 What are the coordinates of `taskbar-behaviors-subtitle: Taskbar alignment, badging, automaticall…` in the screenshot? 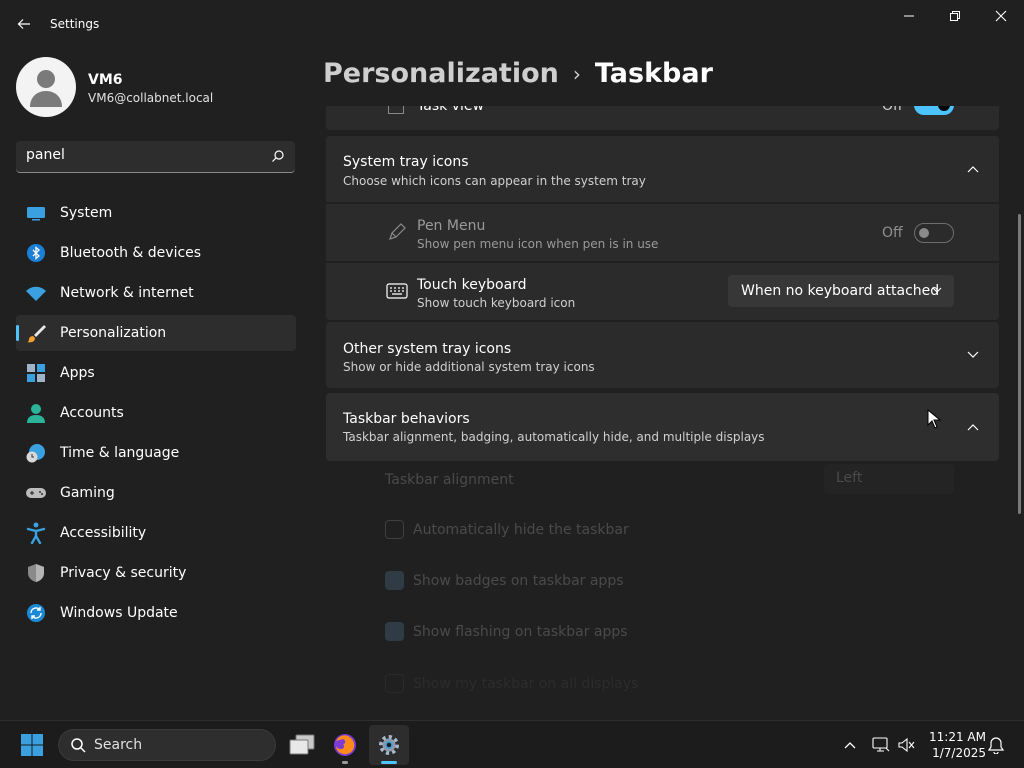 It's located at (554, 437).